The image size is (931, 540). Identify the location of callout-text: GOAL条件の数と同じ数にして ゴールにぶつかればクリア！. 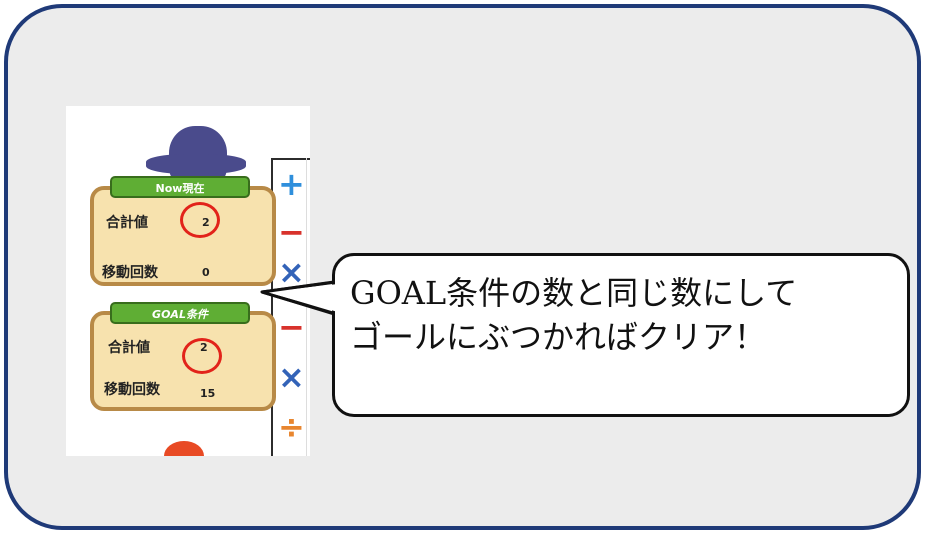
(630, 315).